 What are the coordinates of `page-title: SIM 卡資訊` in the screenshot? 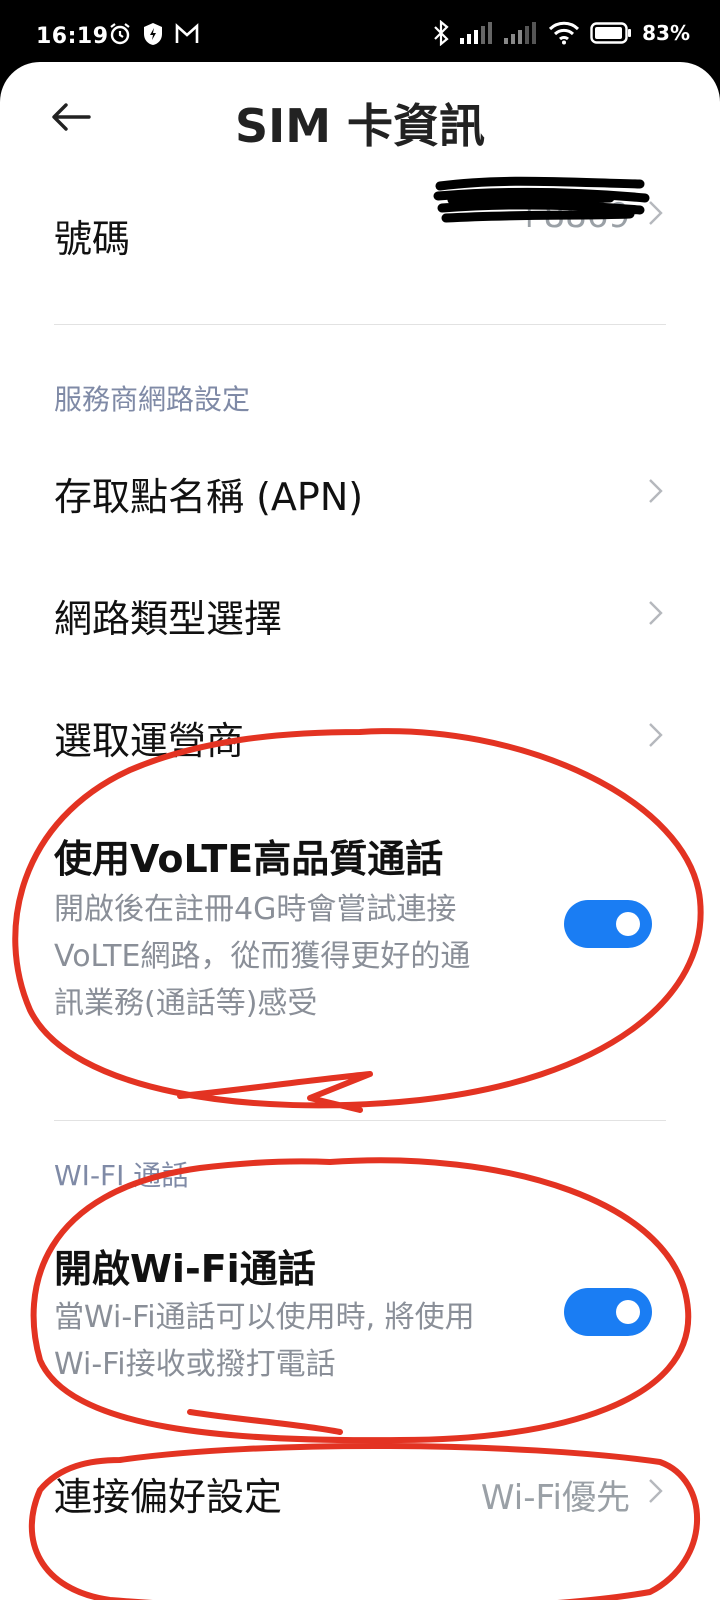 It's located at (360, 126).